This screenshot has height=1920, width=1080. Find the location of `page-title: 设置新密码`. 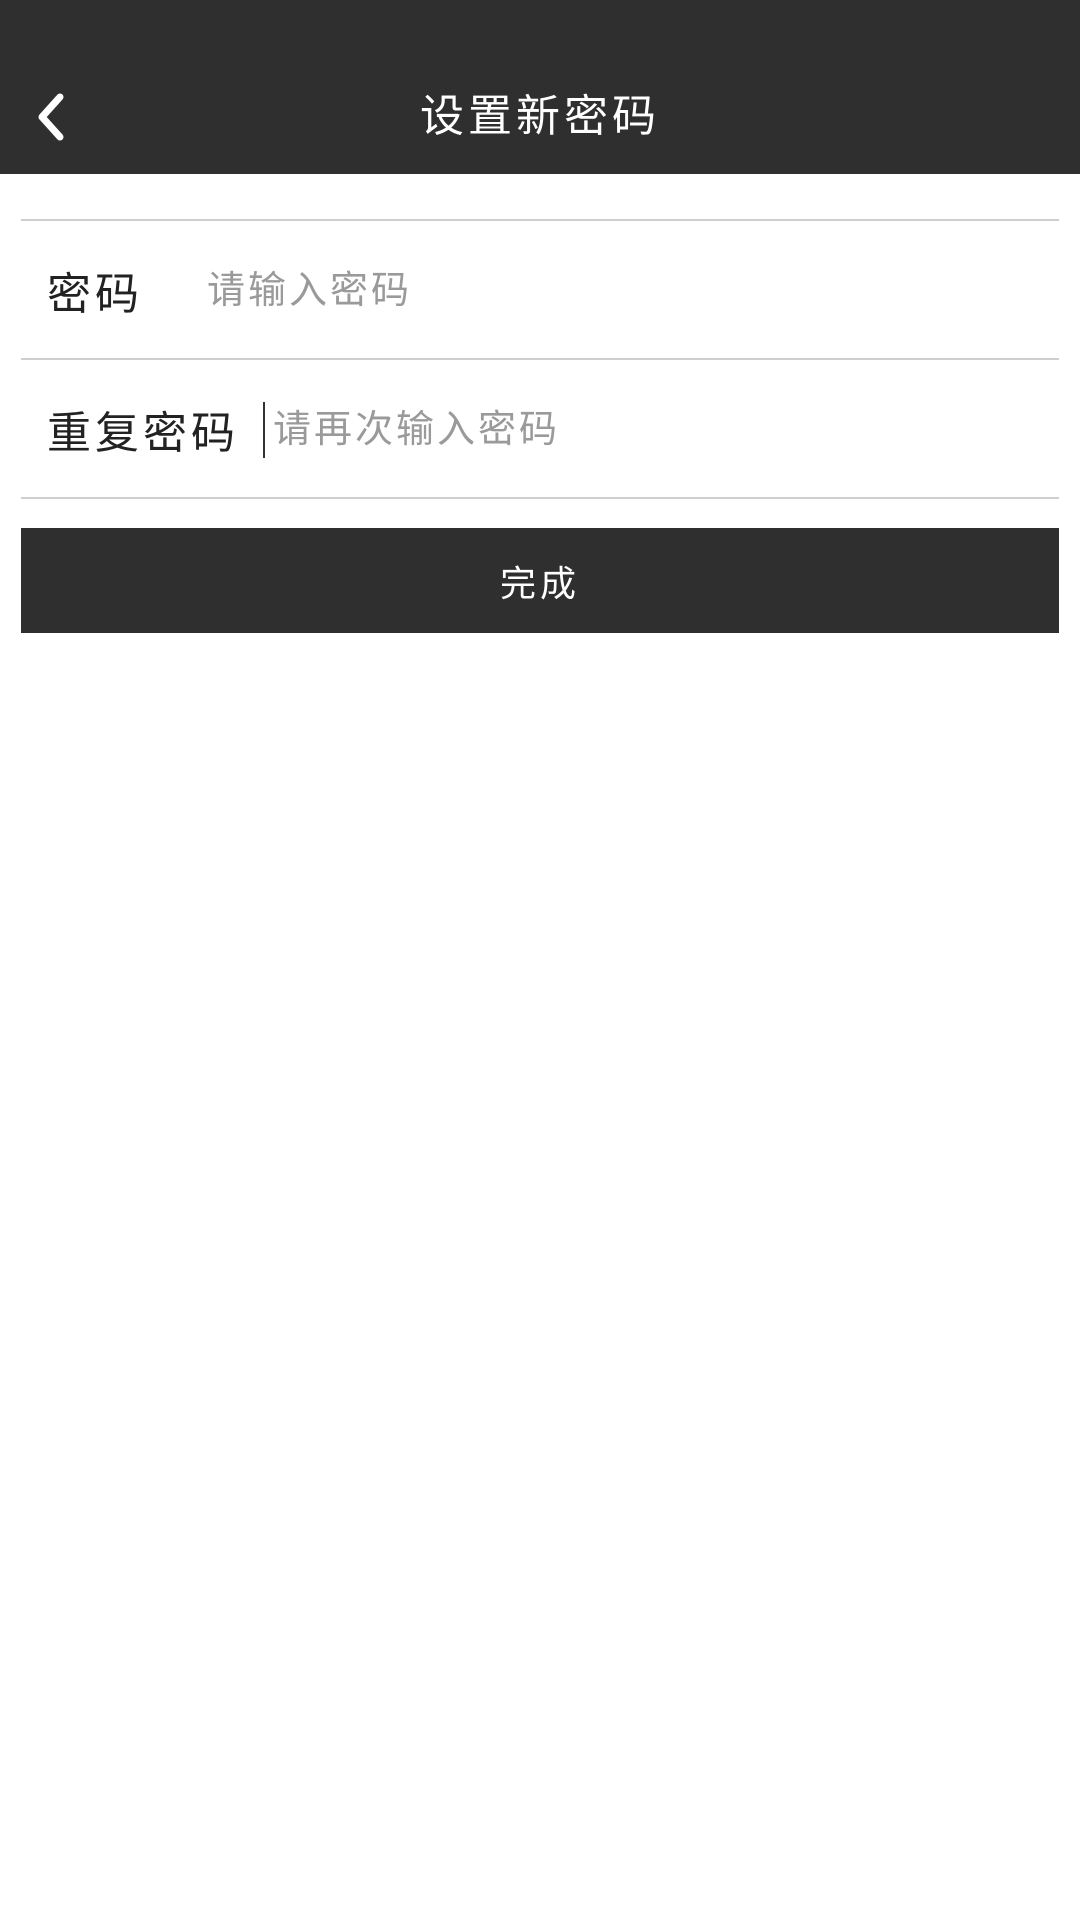

page-title: 设置新密码 is located at coordinates (540, 116).